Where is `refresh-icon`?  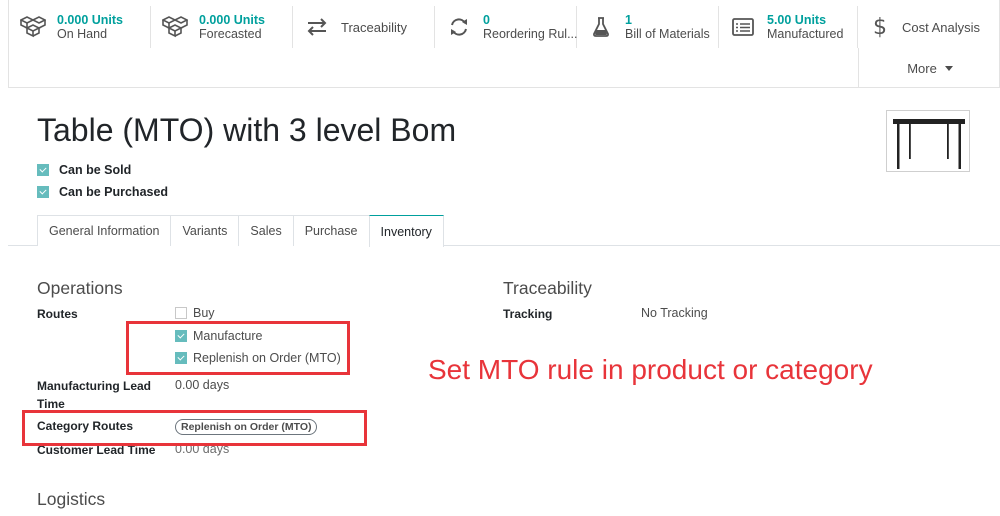
refresh-icon is located at coordinates (459, 27).